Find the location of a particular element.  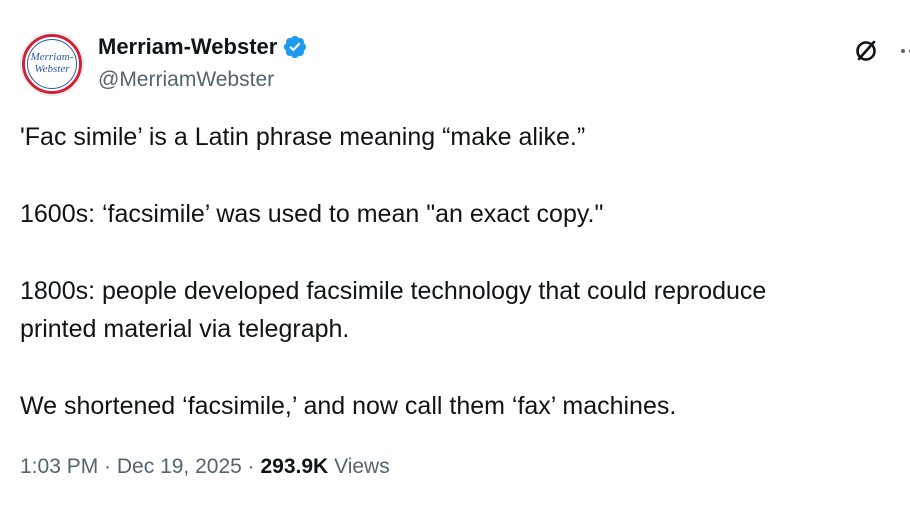

avatar-logo-line1: Merriam- is located at coordinates (52, 57).